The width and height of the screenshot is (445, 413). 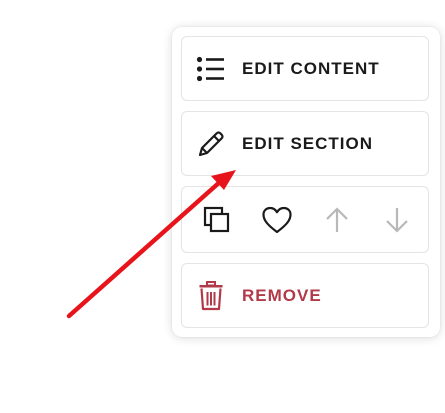 I want to click on heart-icon, so click(x=277, y=220).